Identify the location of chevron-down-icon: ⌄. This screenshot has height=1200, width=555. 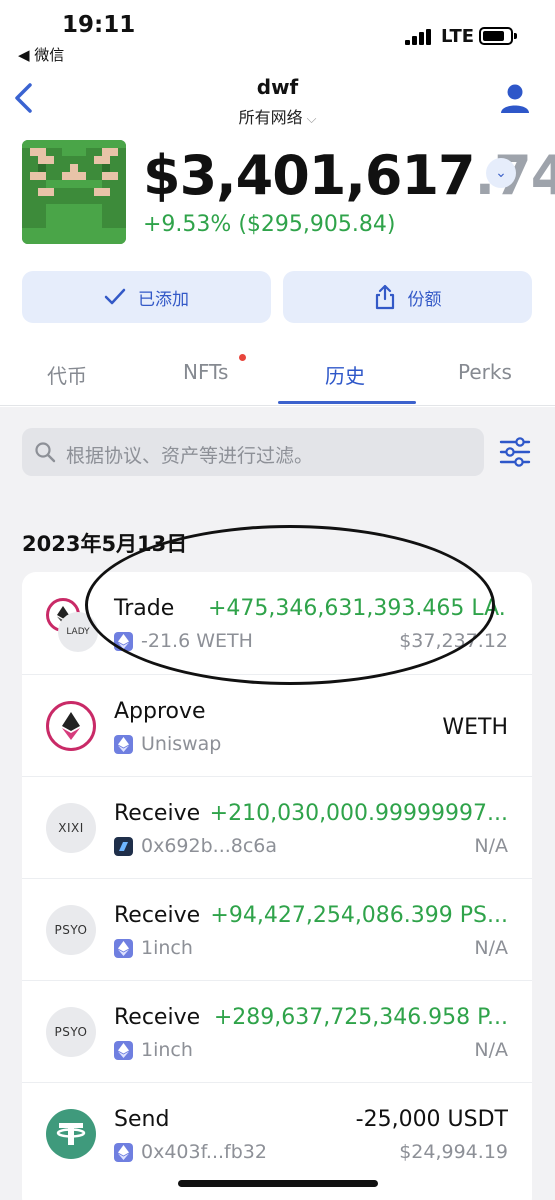
(501, 173).